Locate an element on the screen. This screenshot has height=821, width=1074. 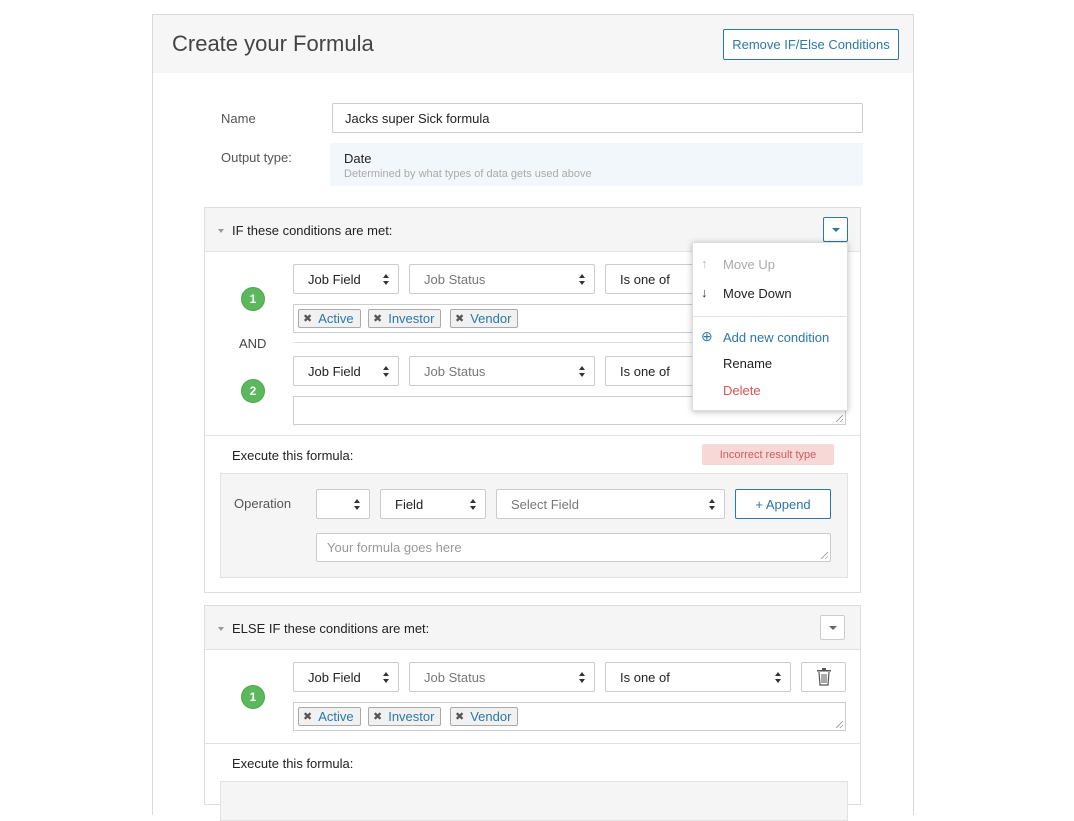
menu-item-move-down: Move Down is located at coordinates (757, 293).